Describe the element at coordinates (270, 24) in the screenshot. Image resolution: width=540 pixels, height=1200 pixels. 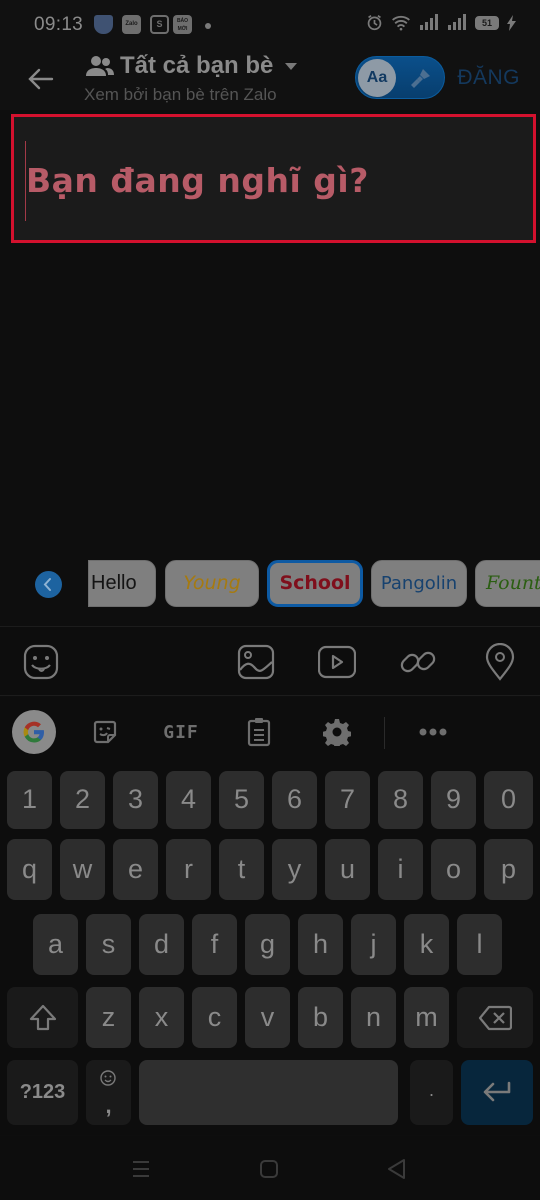
I see `status-bar: 09:13 Zalo S BÁO MỚI 51` at that location.